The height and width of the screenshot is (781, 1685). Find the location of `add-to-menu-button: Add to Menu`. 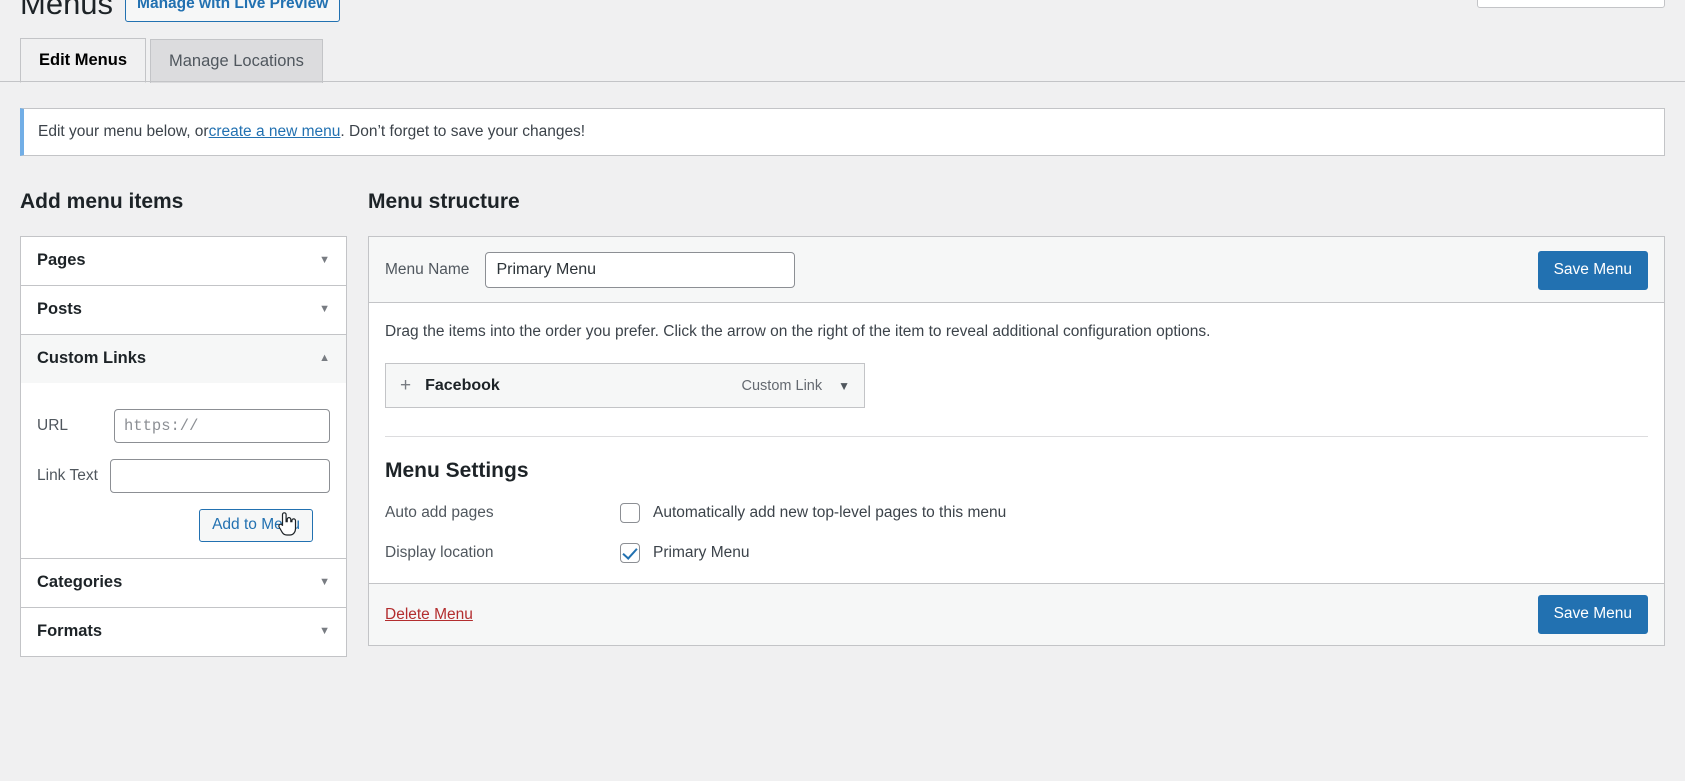

add-to-menu-button: Add to Menu is located at coordinates (256, 525).